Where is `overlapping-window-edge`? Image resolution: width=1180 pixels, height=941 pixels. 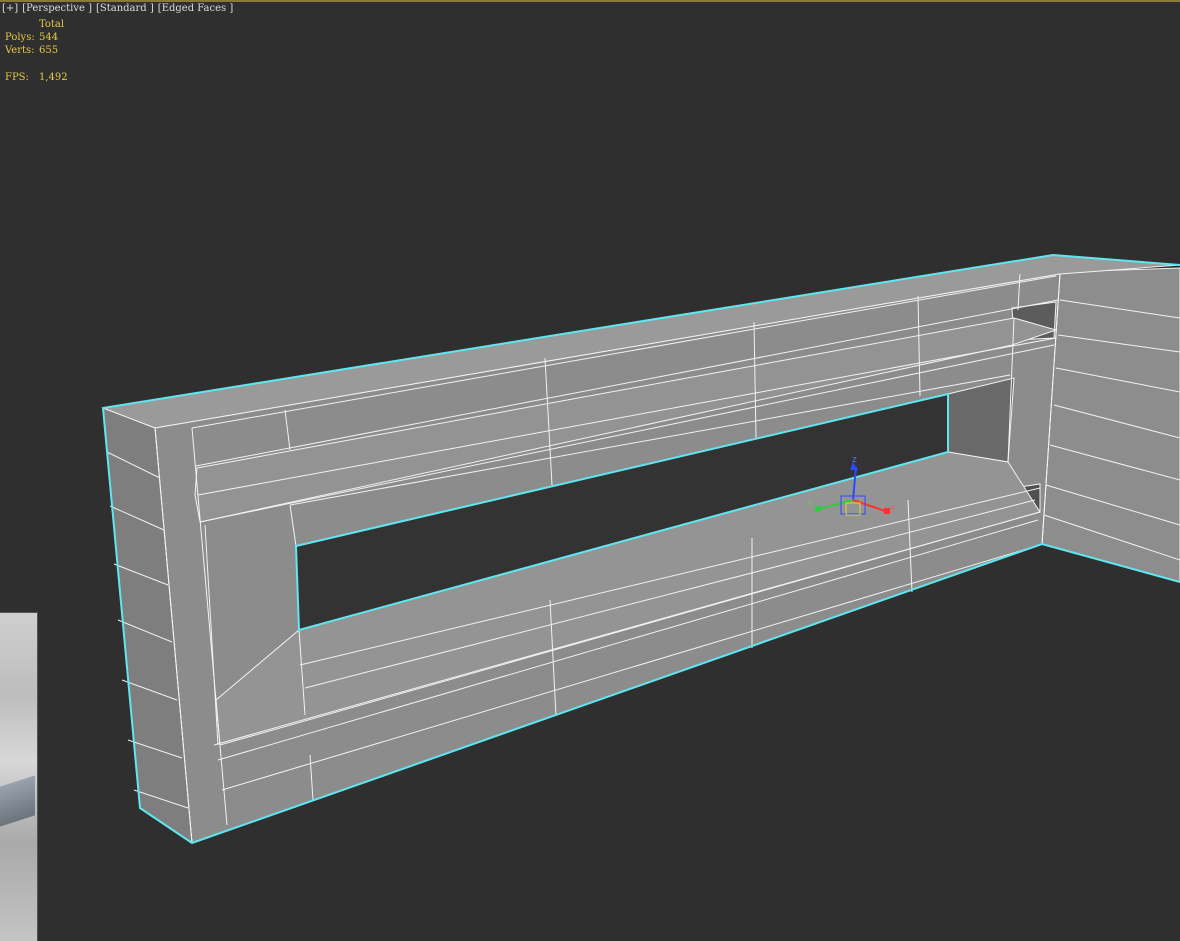
overlapping-window-edge is located at coordinates (19, 776).